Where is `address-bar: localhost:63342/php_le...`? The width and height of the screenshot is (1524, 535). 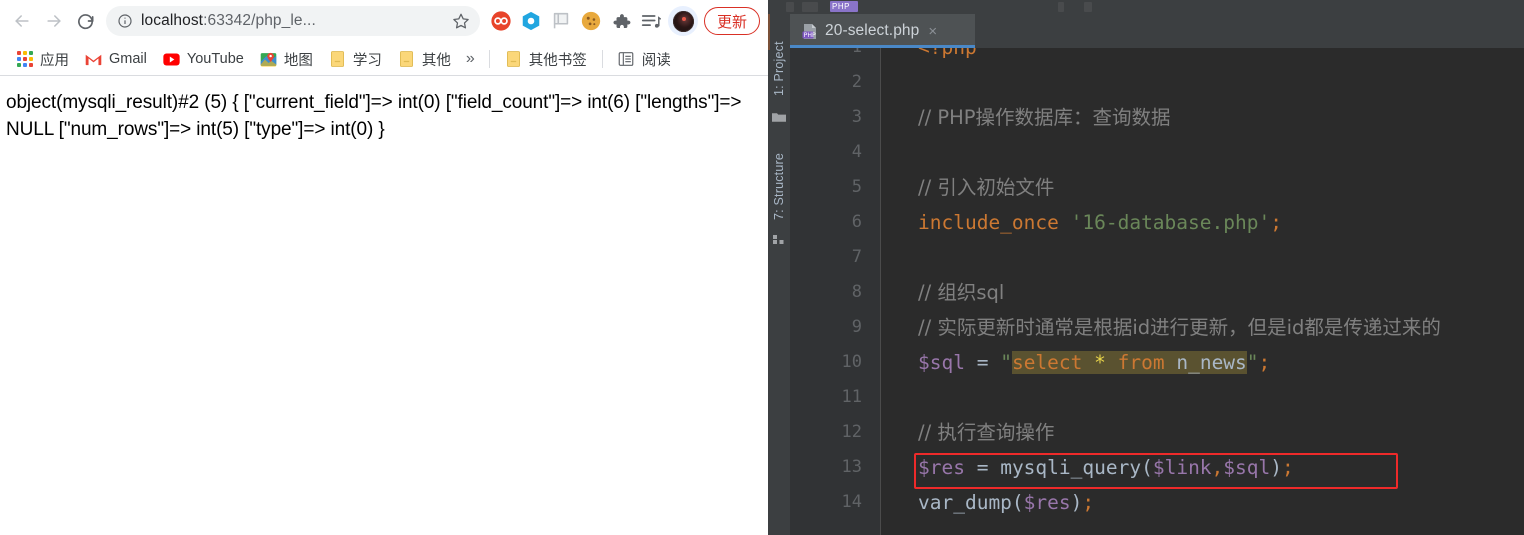
address-bar: localhost:63342/php_le... is located at coordinates (293, 21).